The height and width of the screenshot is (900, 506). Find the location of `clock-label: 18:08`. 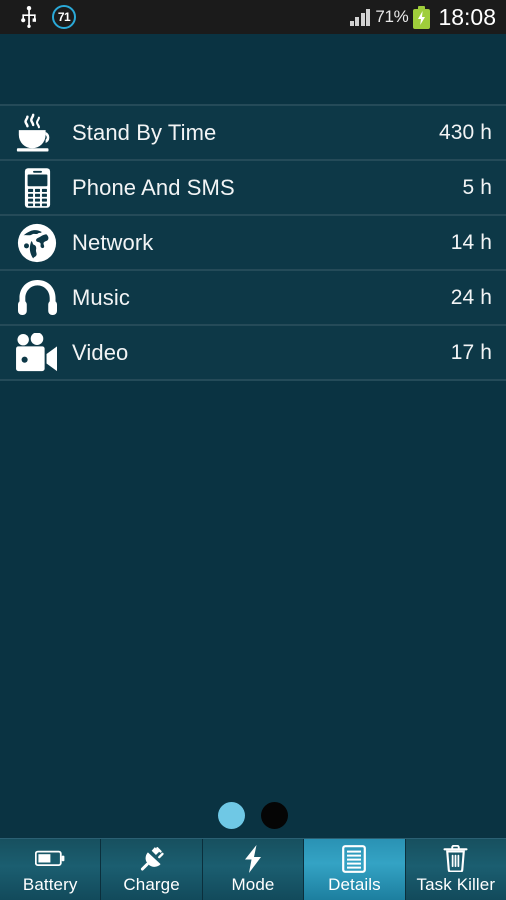

clock-label: 18:08 is located at coordinates (467, 16).